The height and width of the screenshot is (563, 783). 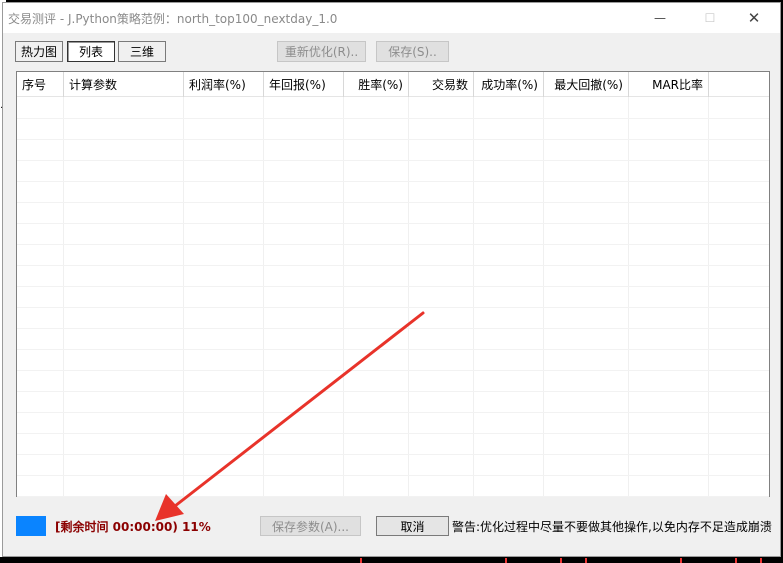 What do you see at coordinates (290, 416) in the screenshot?
I see `annotation-arrow` at bounding box center [290, 416].